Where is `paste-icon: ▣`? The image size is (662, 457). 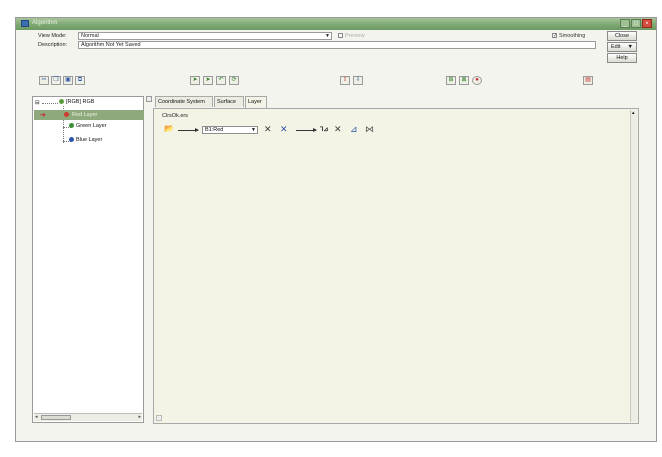 paste-icon: ▣ is located at coordinates (68, 80).